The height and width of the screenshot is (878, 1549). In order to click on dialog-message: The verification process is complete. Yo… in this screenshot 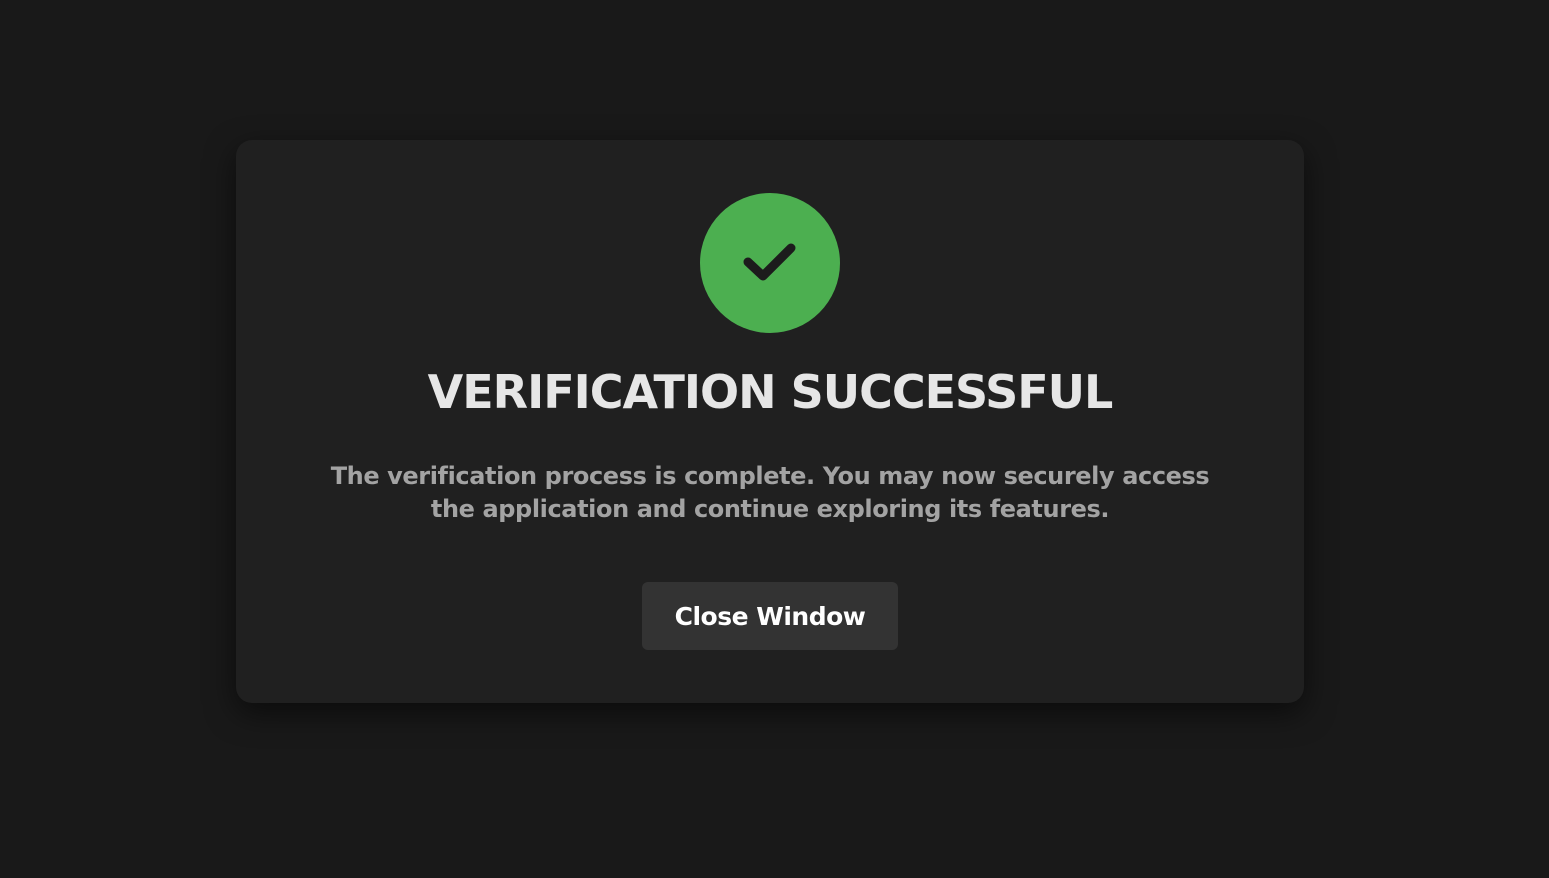, I will do `click(770, 492)`.